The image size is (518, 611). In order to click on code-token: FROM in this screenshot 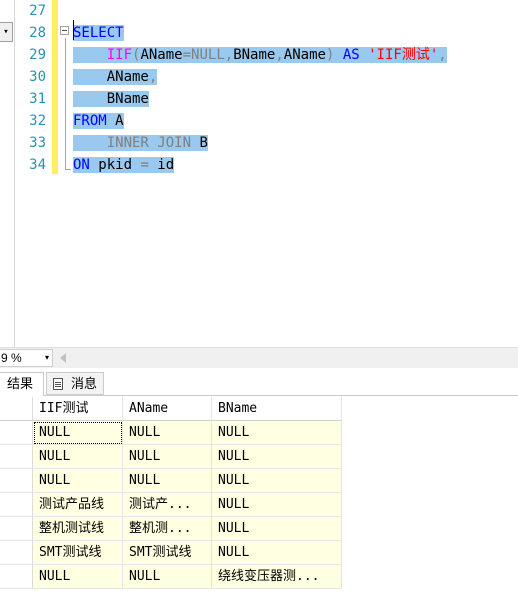, I will do `click(90, 121)`.